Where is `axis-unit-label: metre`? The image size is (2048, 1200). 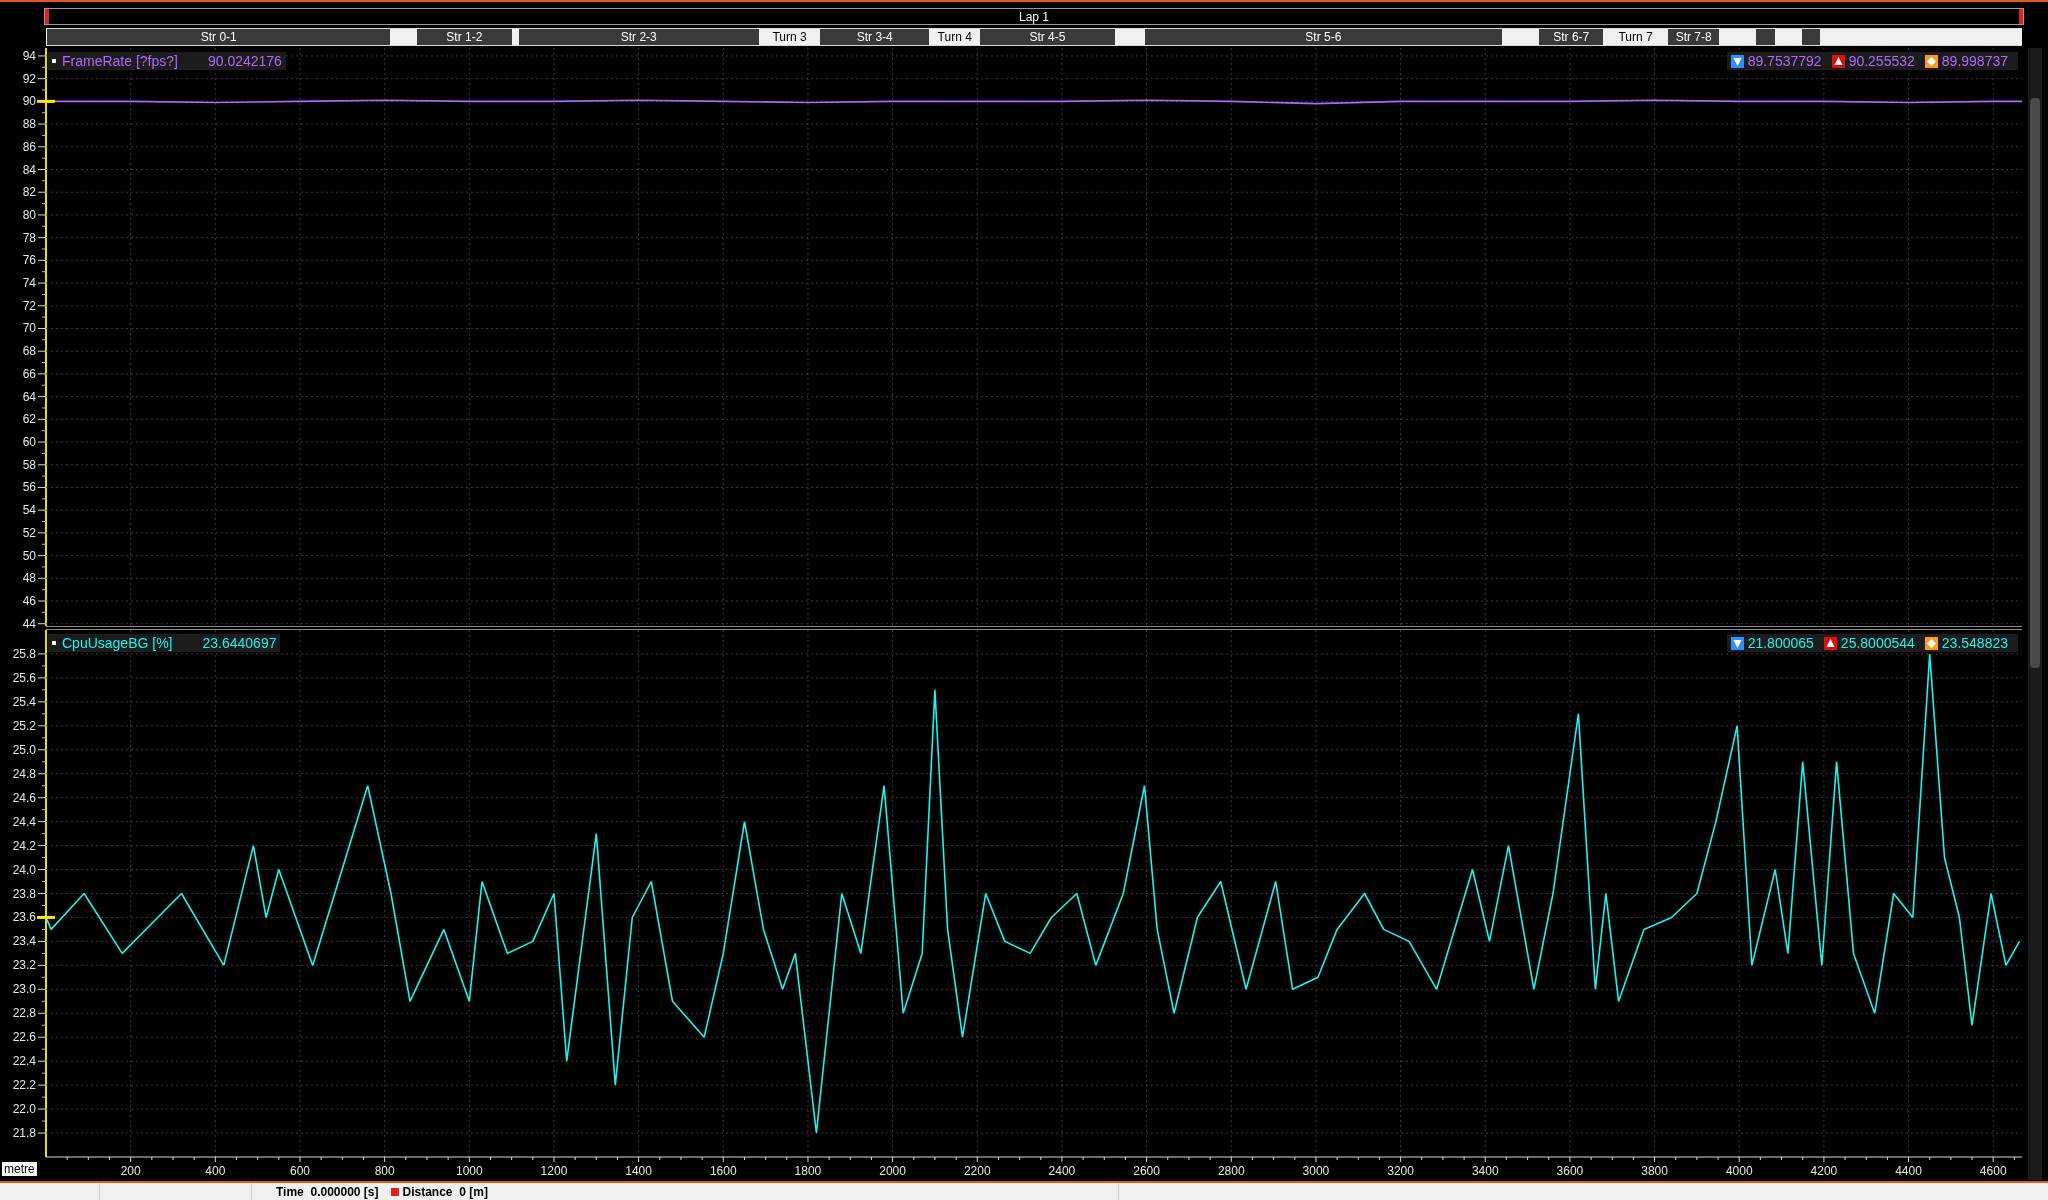 axis-unit-label: metre is located at coordinates (19, 1169).